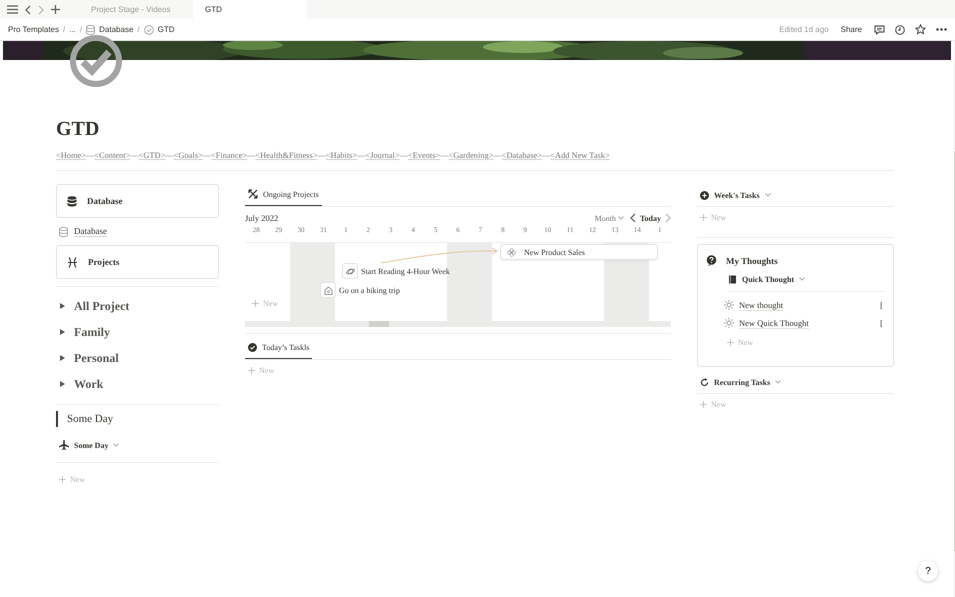 The image size is (955, 597). What do you see at coordinates (166, 29) in the screenshot?
I see `breadcrumb-link: GTD` at bounding box center [166, 29].